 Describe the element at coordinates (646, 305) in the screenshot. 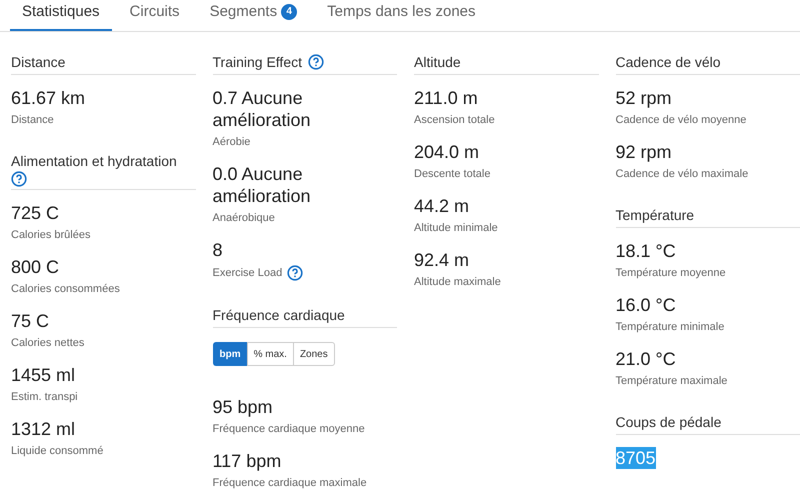

I see `stat-value: 16.0 °C` at that location.